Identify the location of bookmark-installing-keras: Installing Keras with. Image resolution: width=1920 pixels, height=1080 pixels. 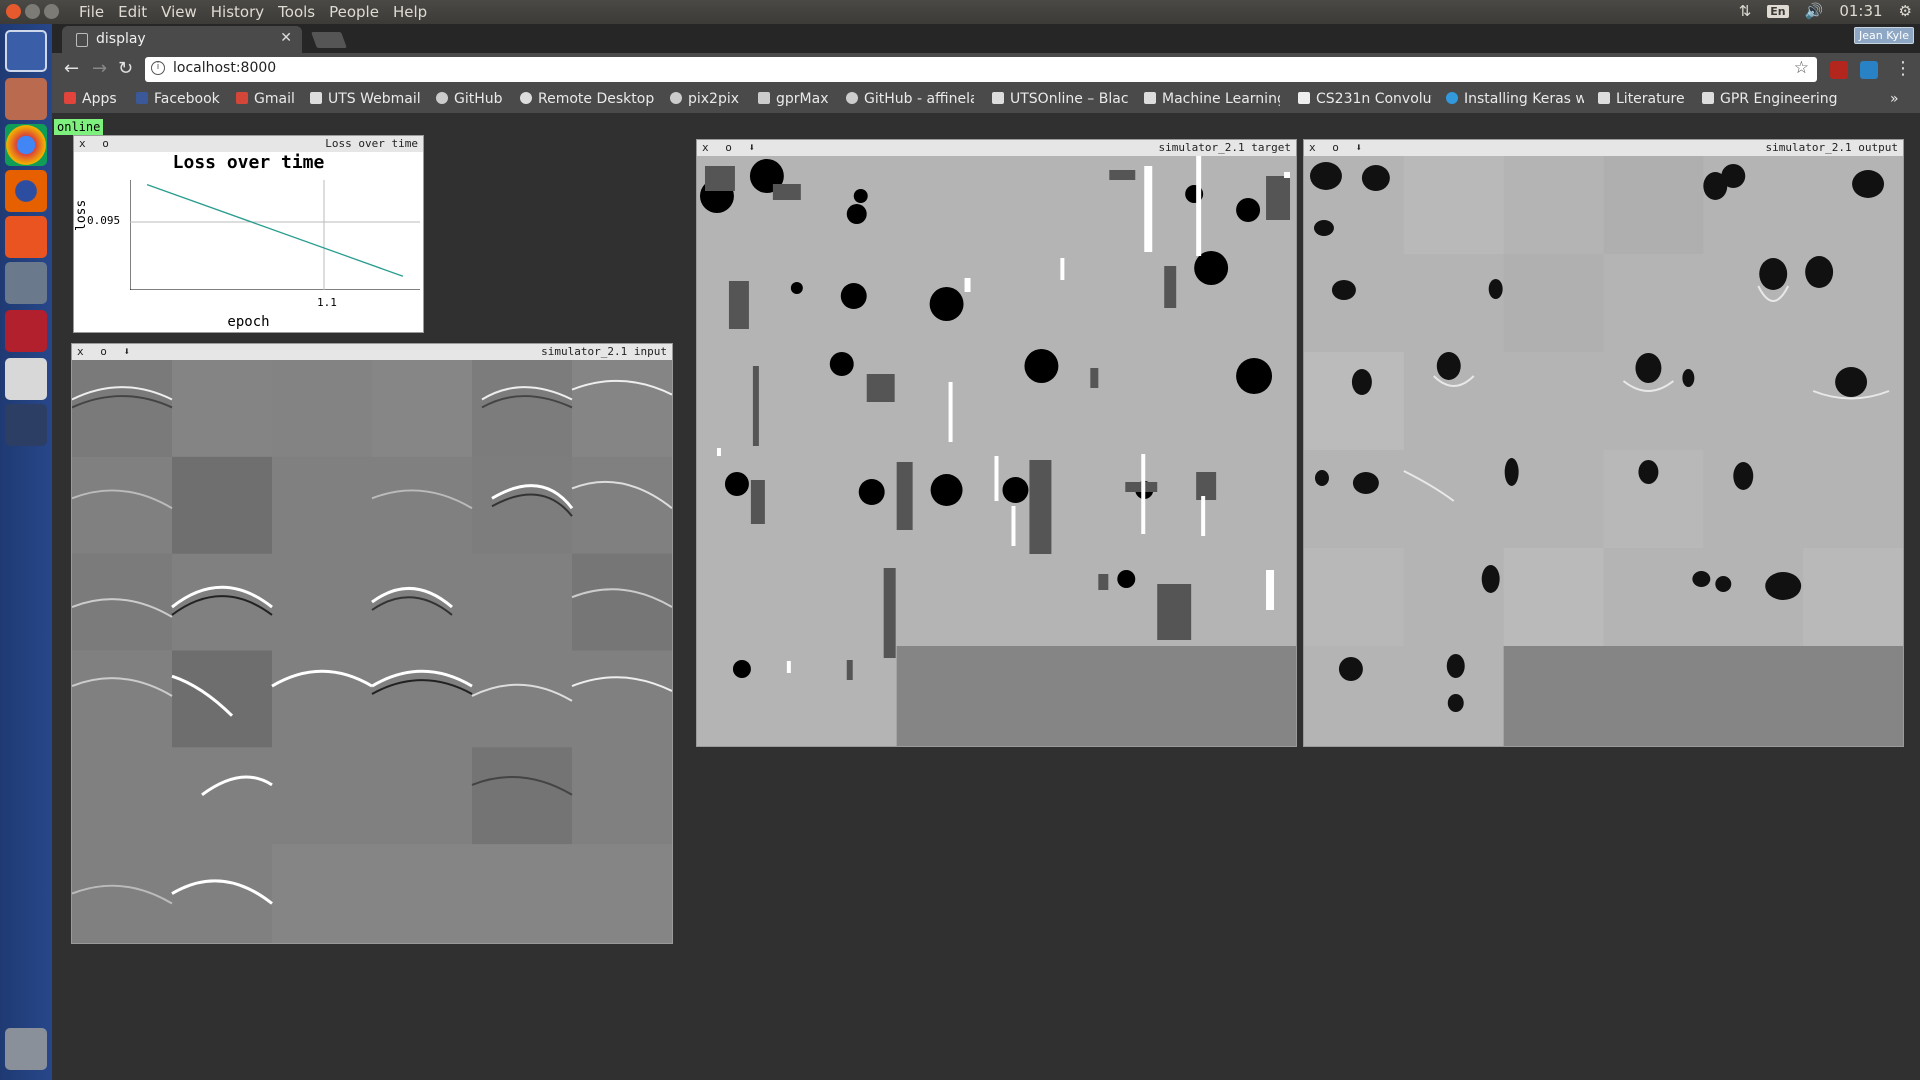
(1515, 99).